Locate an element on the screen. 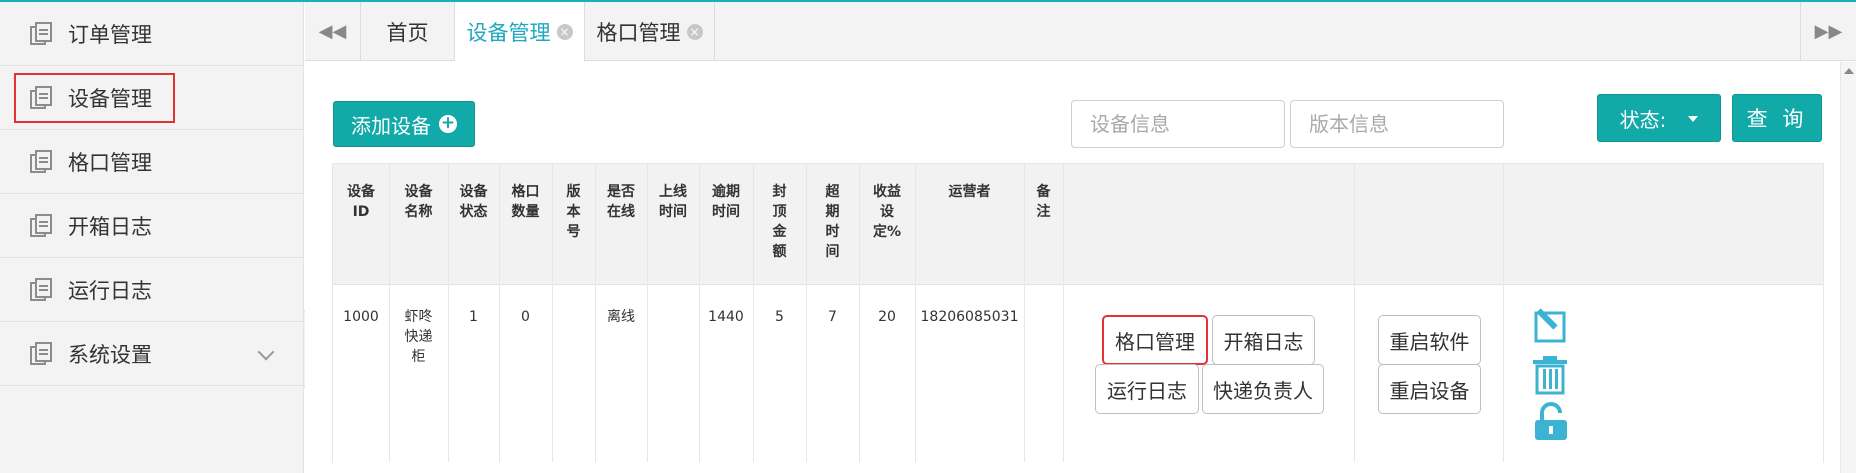  run-log-label: 运行日志 is located at coordinates (1147, 390).